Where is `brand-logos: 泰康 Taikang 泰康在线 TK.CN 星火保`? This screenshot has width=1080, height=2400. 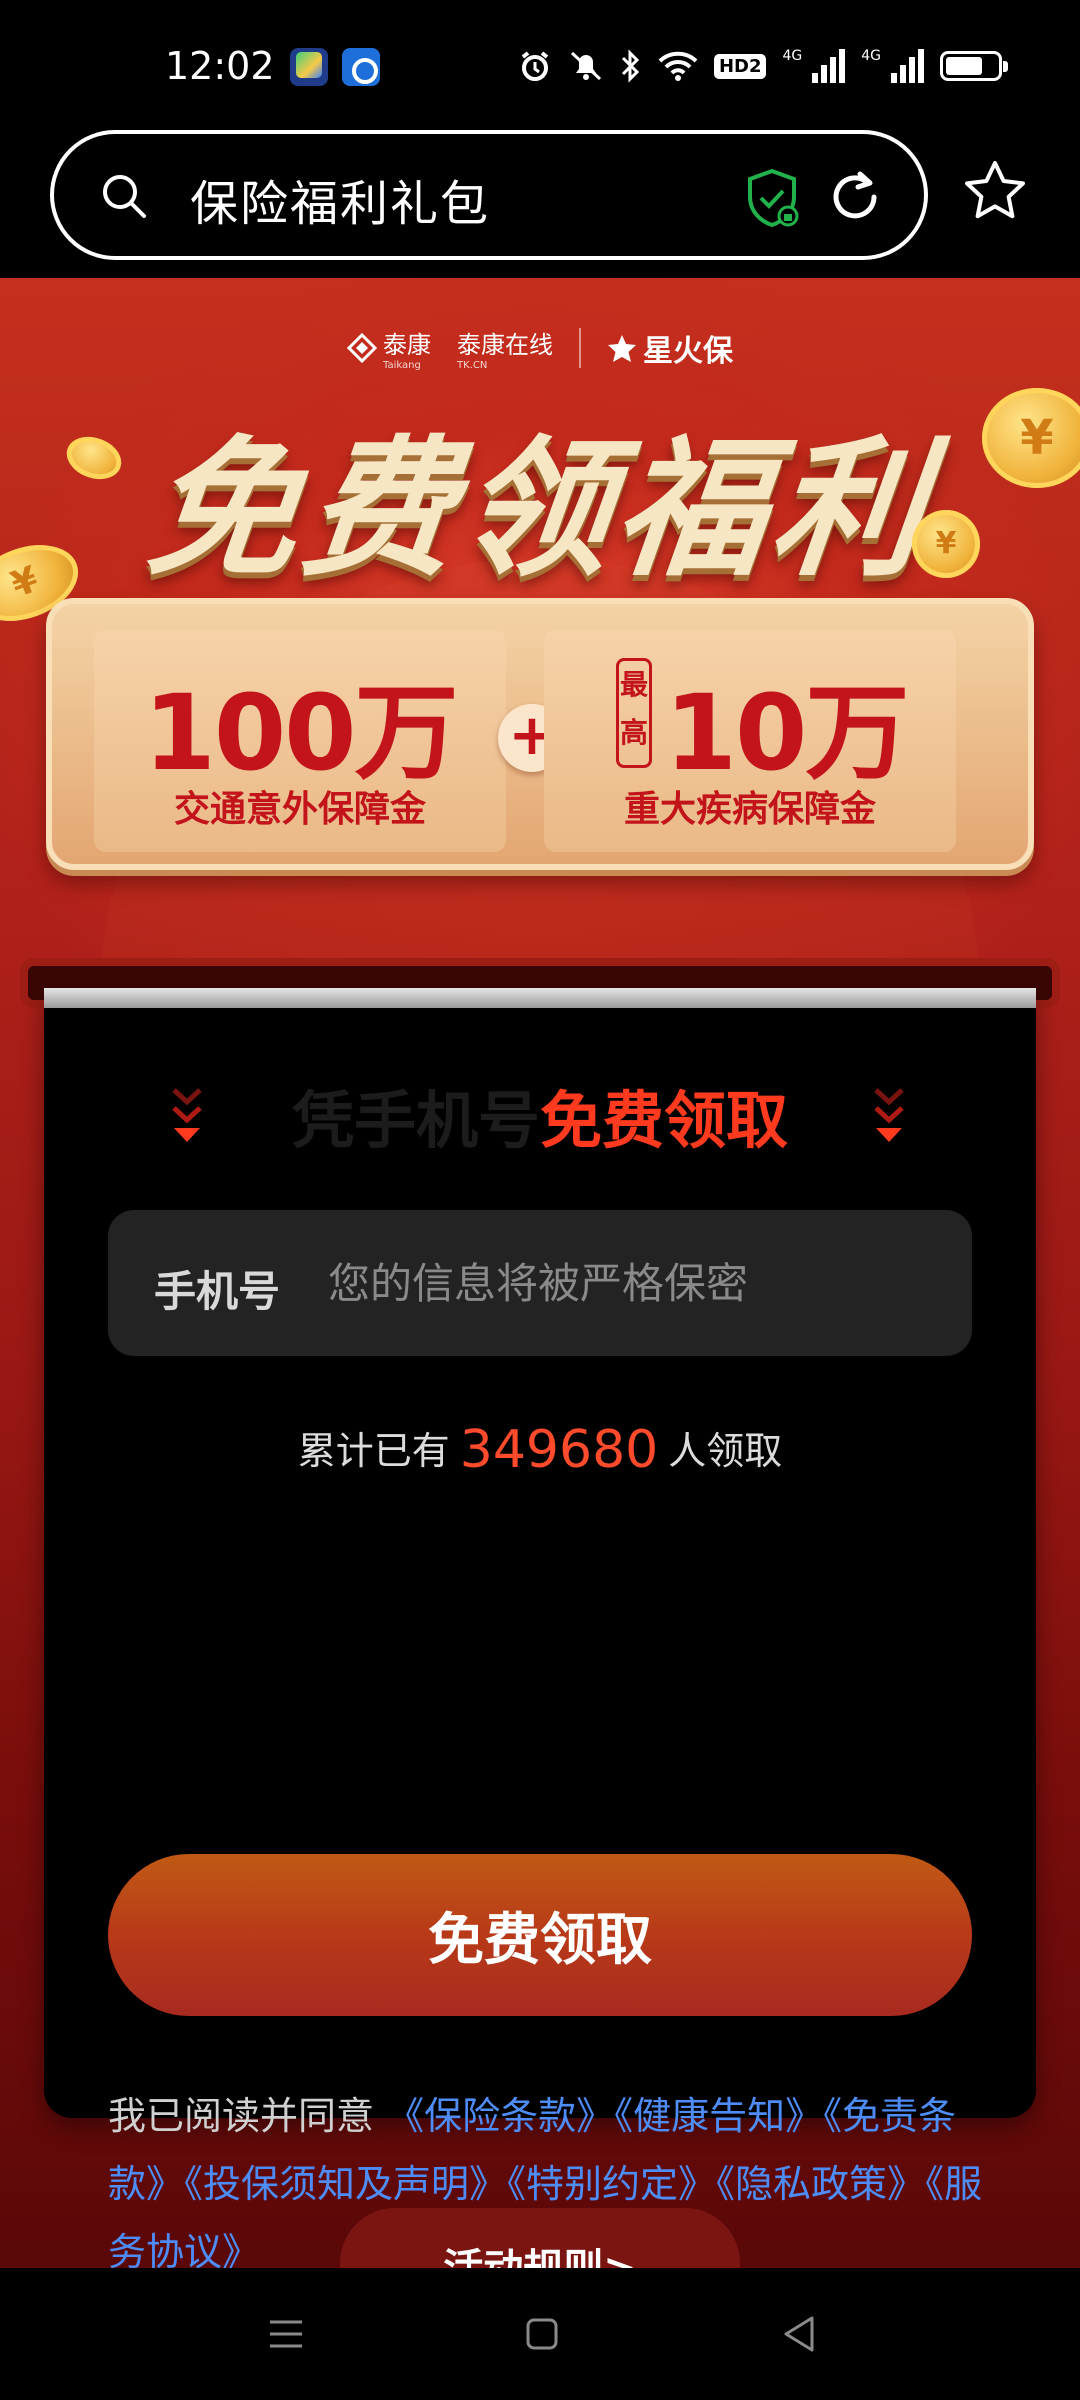 brand-logos: 泰康 Taikang 泰康在线 TK.CN 星火保 is located at coordinates (540, 348).